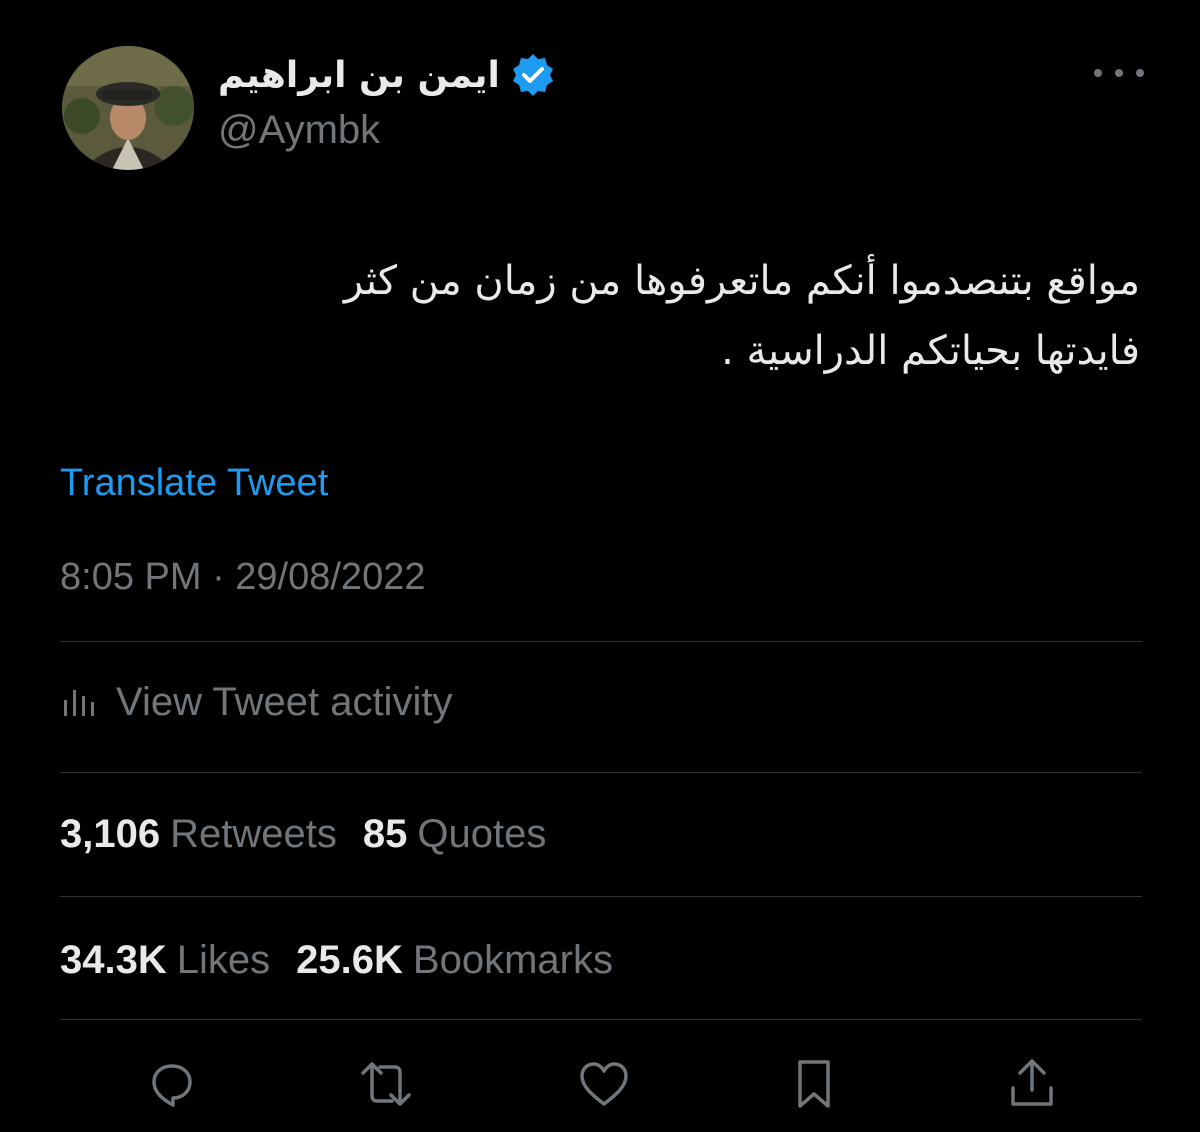 This screenshot has height=1132, width=1200. What do you see at coordinates (242, 577) in the screenshot?
I see `tweet-timestamp: 8:05 PM · 29/08/2022` at bounding box center [242, 577].